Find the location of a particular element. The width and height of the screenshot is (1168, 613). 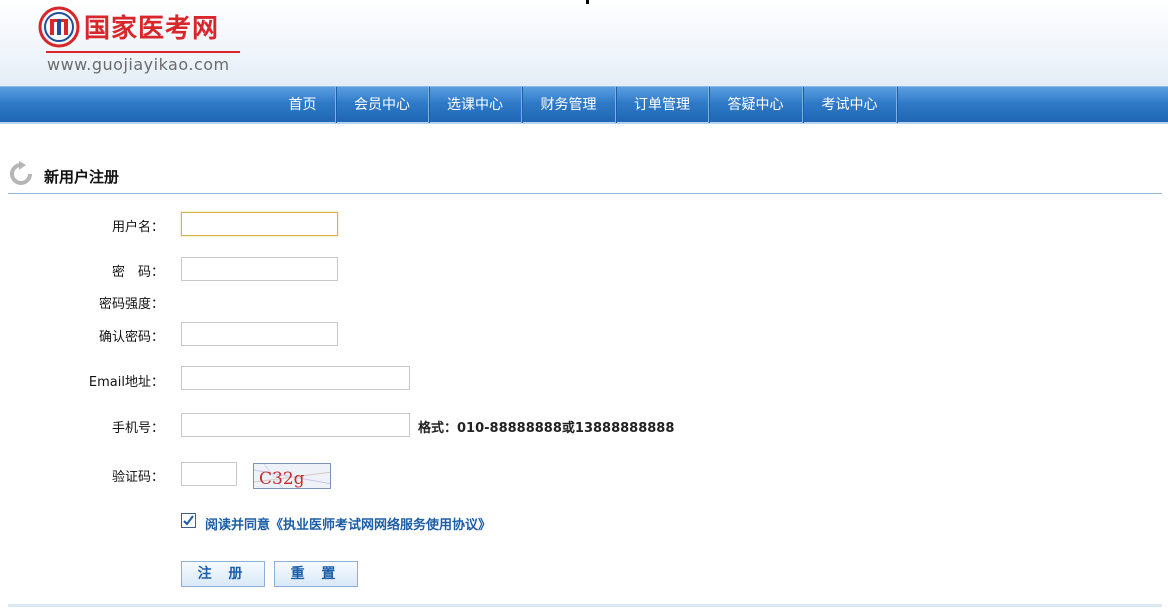

captcha-image: C32g is located at coordinates (292, 476).